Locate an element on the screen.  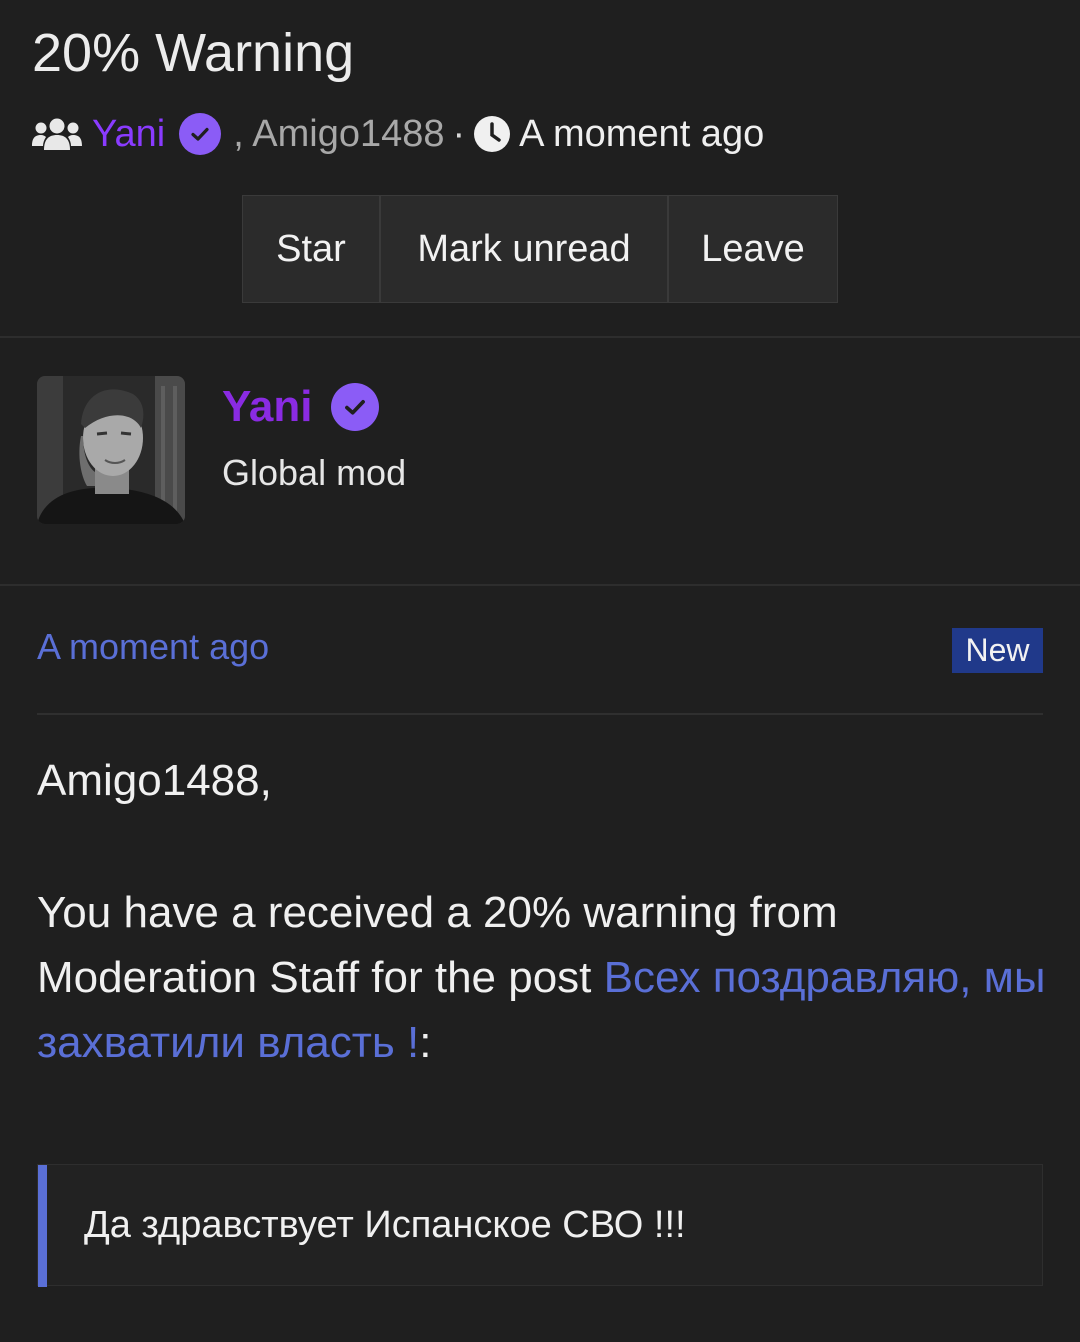
message-greeting: Amigo1488, is located at coordinates (154, 780).